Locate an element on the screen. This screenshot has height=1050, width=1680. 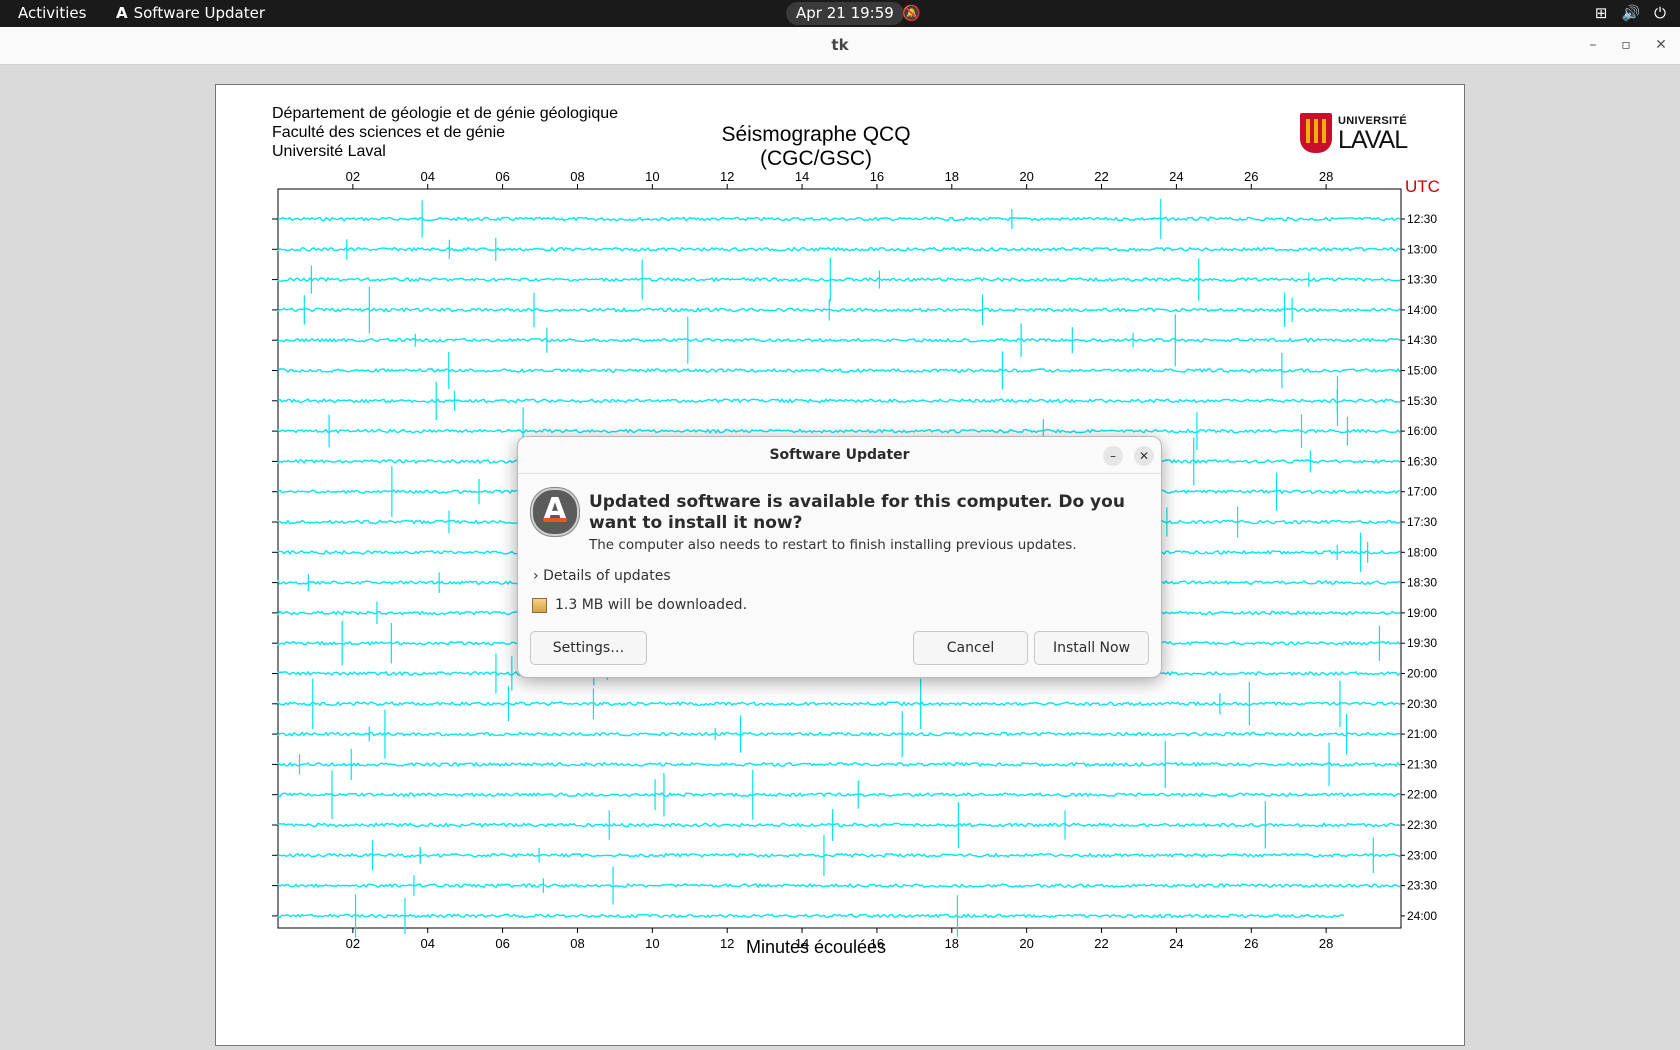
x-tick-label-bottom: 26 is located at coordinates (1251, 943).